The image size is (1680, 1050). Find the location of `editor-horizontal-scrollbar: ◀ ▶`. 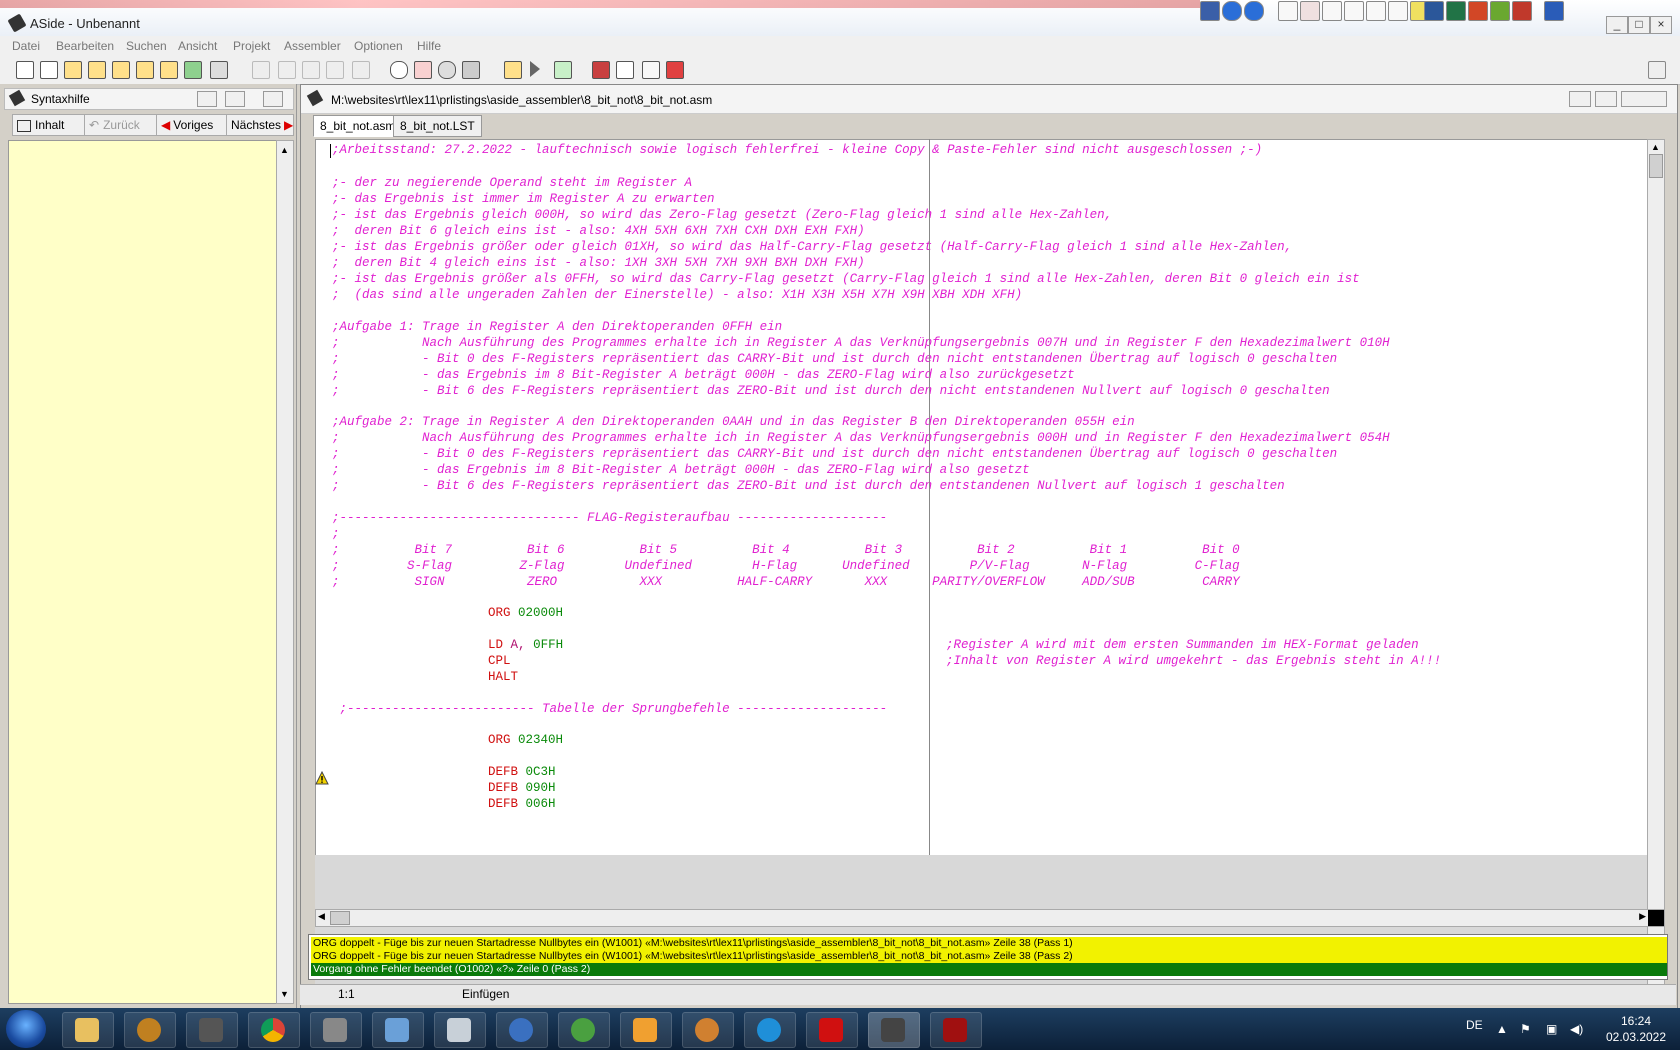

editor-horizontal-scrollbar: ◀ ▶ is located at coordinates (990, 918).